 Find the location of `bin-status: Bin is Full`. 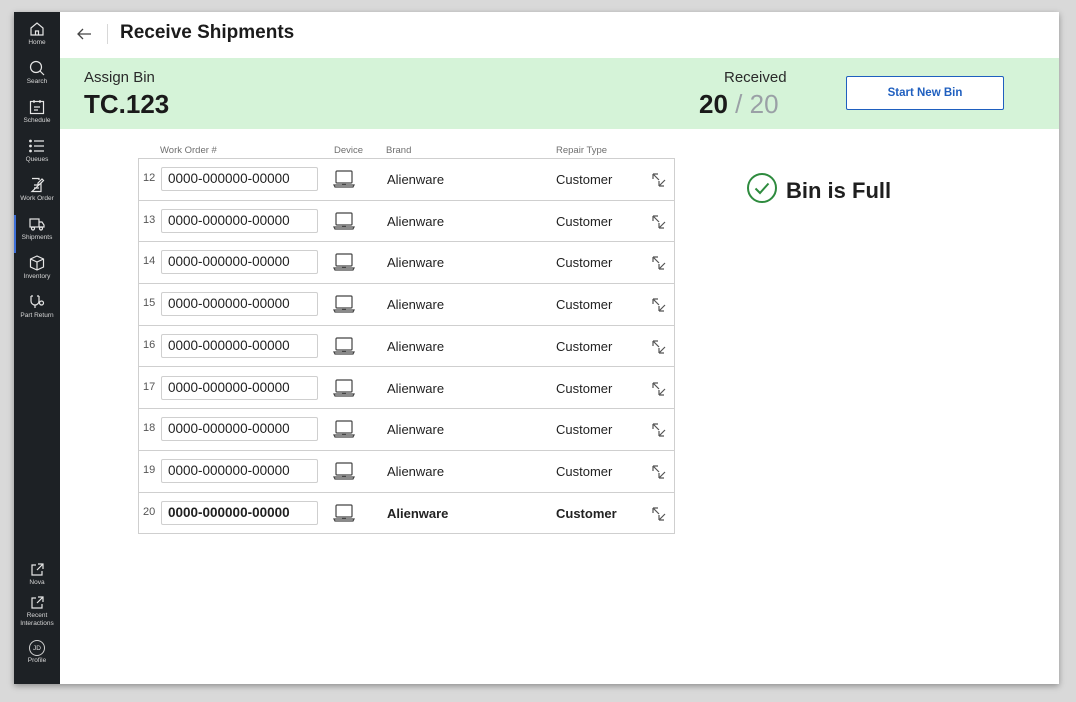

bin-status: Bin is Full is located at coordinates (818, 190).